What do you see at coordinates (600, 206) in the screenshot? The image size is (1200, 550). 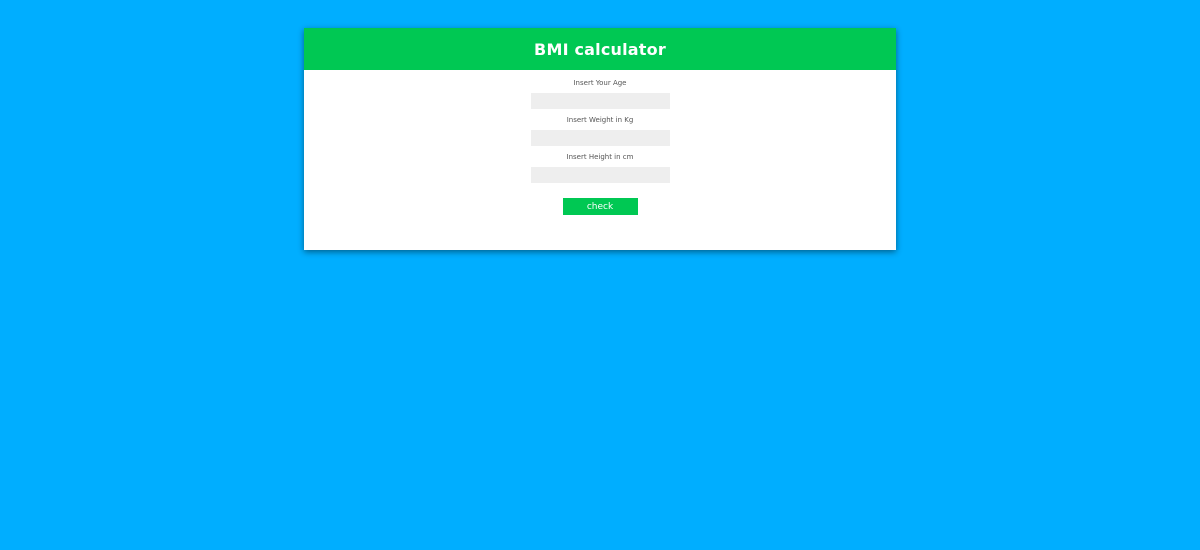 I see `check-button: check` at bounding box center [600, 206].